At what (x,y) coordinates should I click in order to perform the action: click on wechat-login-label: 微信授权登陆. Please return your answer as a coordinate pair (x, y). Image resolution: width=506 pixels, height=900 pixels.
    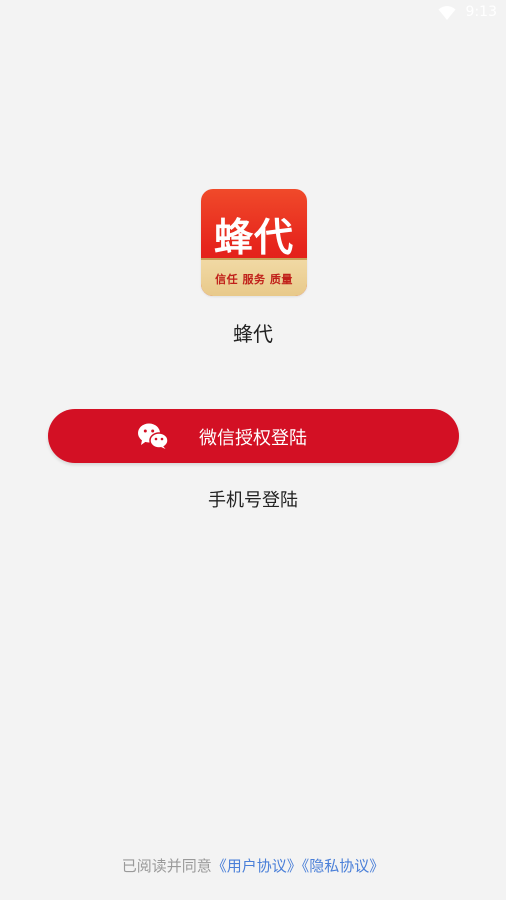
    Looking at the image, I should click on (253, 438).